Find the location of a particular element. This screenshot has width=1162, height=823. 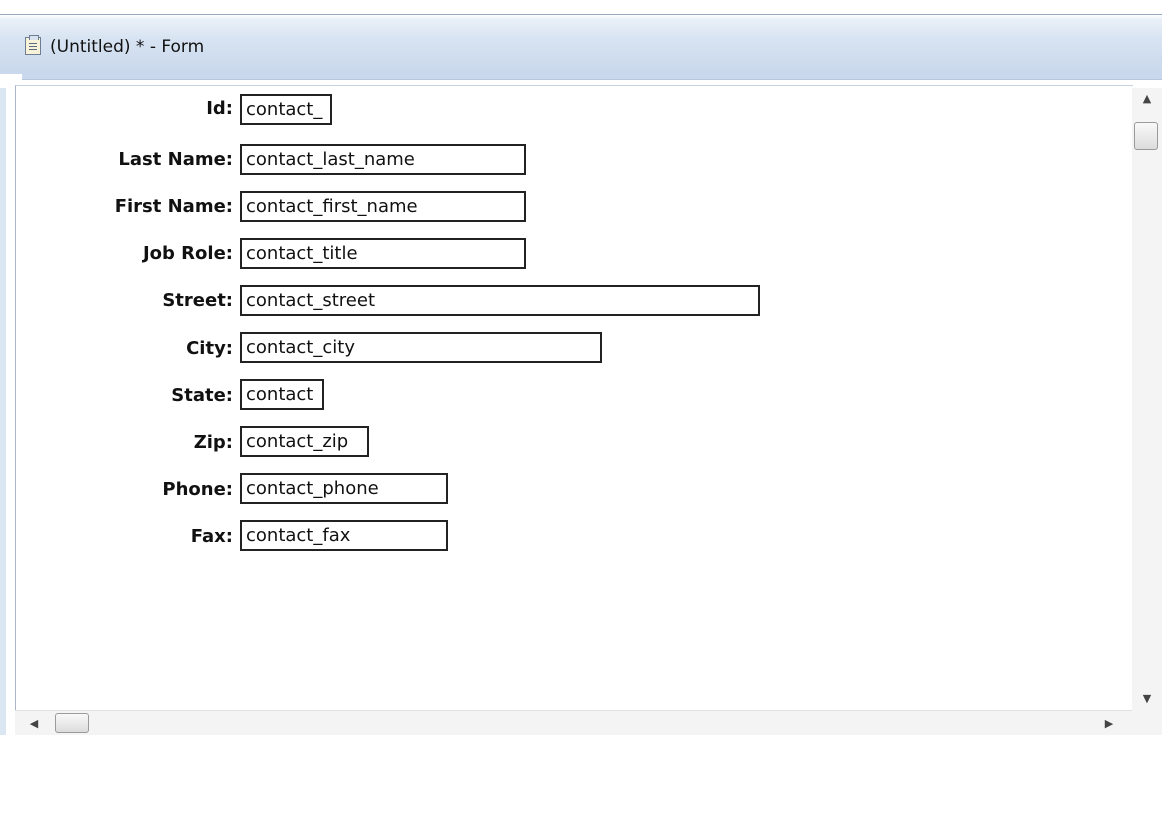

vertical-scrollbar: ▲ ▼ is located at coordinates (1147, 399).